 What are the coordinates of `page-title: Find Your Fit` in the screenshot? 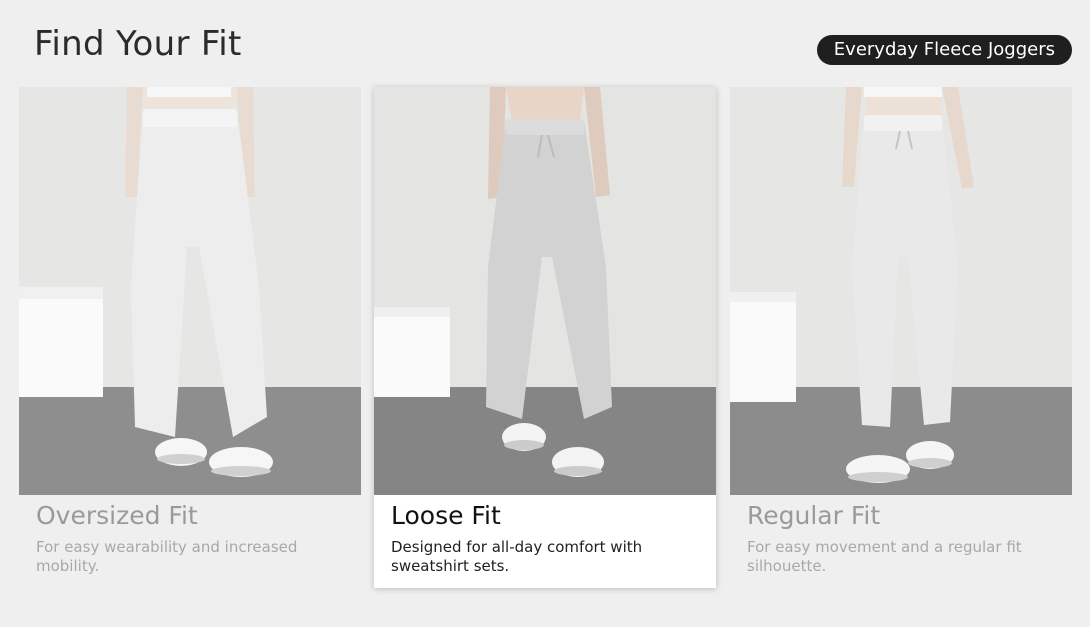 It's located at (138, 44).